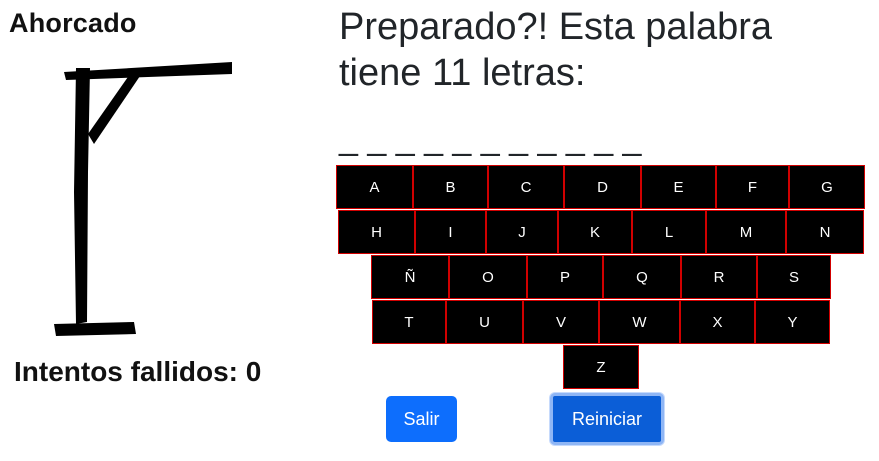  What do you see at coordinates (752, 187) in the screenshot?
I see `key-f: F` at bounding box center [752, 187].